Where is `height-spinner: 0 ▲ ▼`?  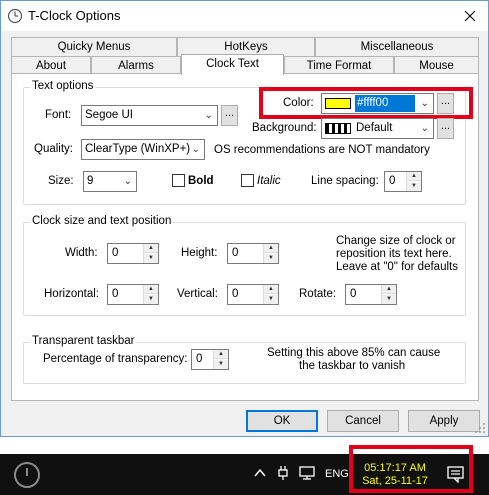 height-spinner: 0 ▲ ▼ is located at coordinates (253, 253).